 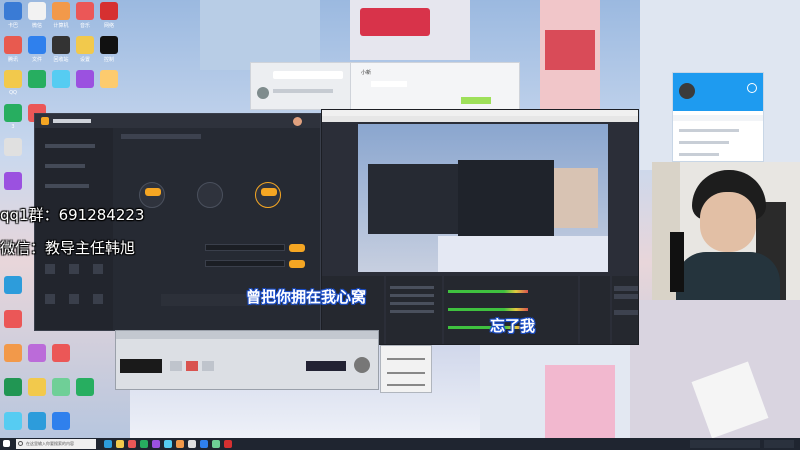 I want to click on copy-url-button, so click(x=297, y=248).